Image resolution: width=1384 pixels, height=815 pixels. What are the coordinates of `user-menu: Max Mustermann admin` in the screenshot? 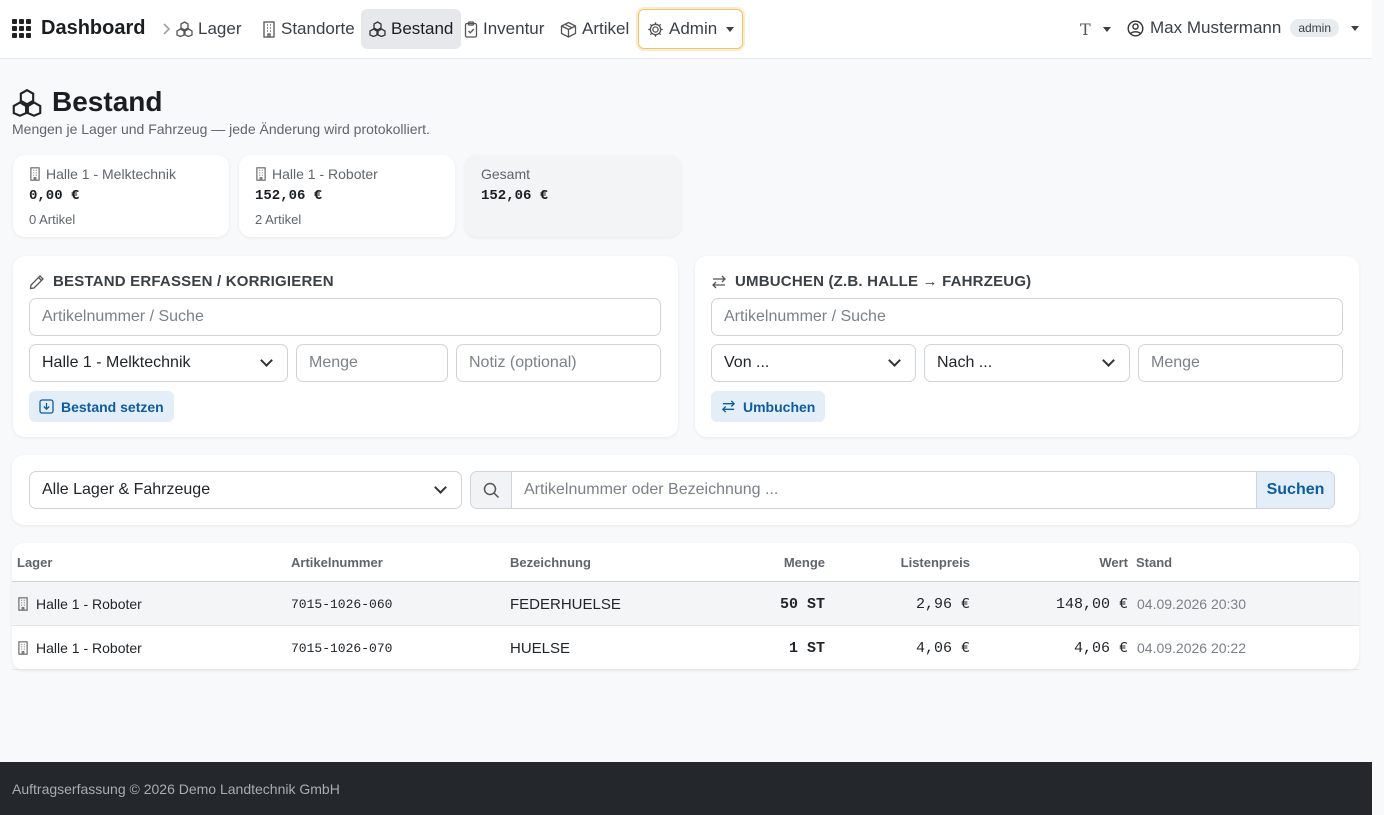 It's located at (1243, 28).